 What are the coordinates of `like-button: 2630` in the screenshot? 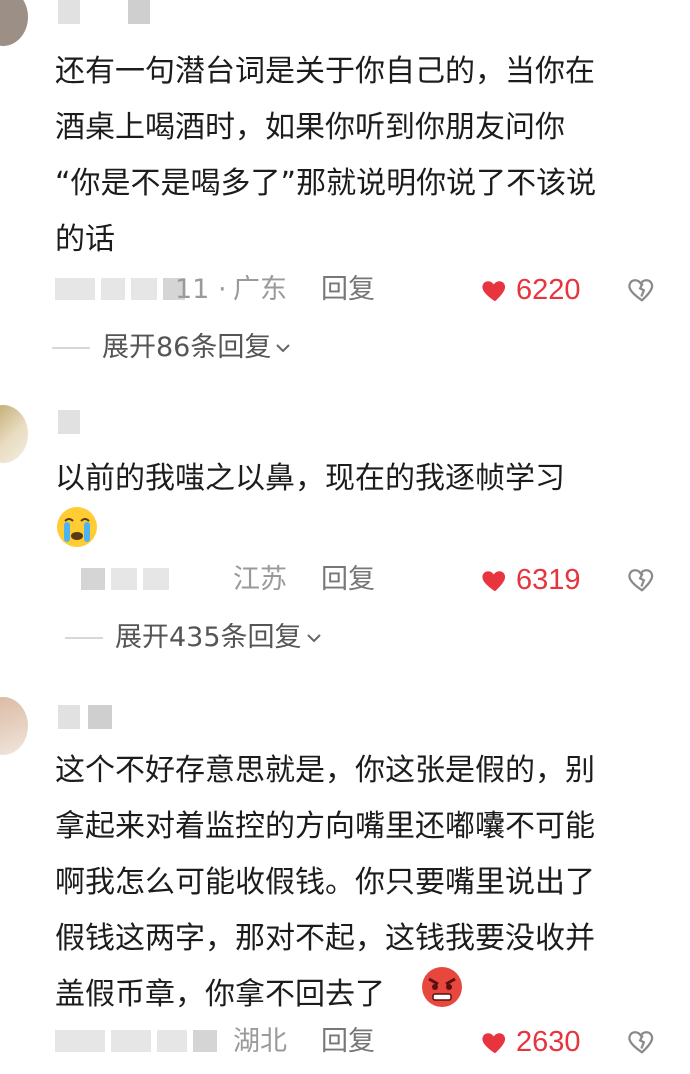 It's located at (530, 1042).